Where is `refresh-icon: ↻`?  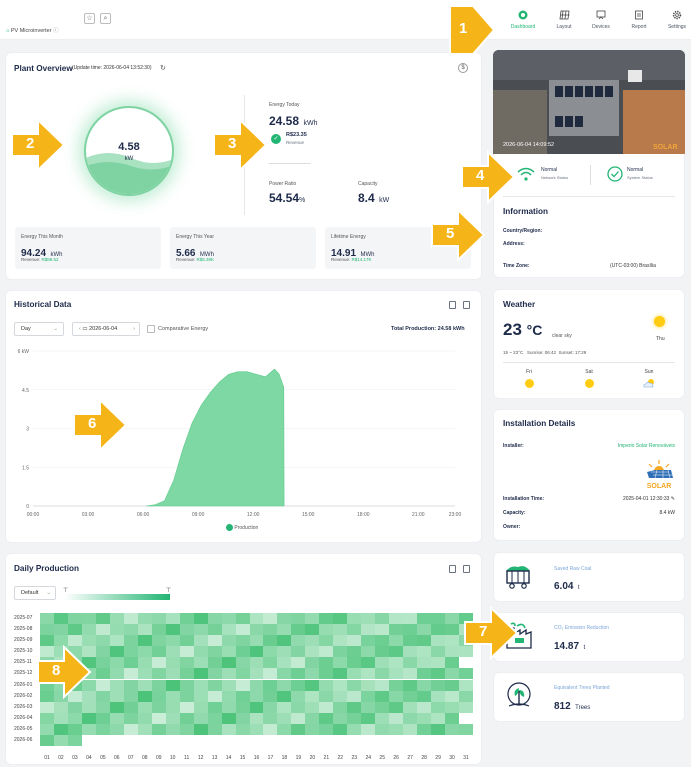
refresh-icon: ↻ is located at coordinates (163, 68).